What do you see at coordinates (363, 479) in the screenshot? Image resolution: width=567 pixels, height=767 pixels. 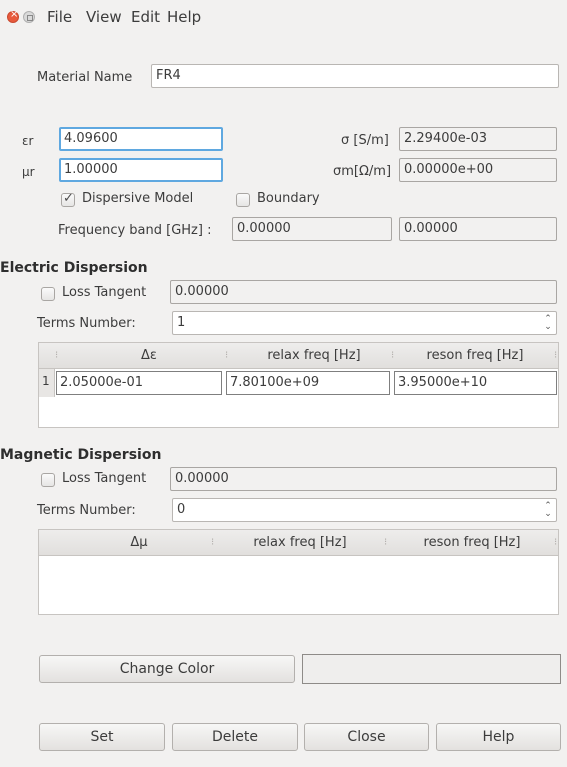 I see `magnetic-loss-tangent-input: 0.00000` at bounding box center [363, 479].